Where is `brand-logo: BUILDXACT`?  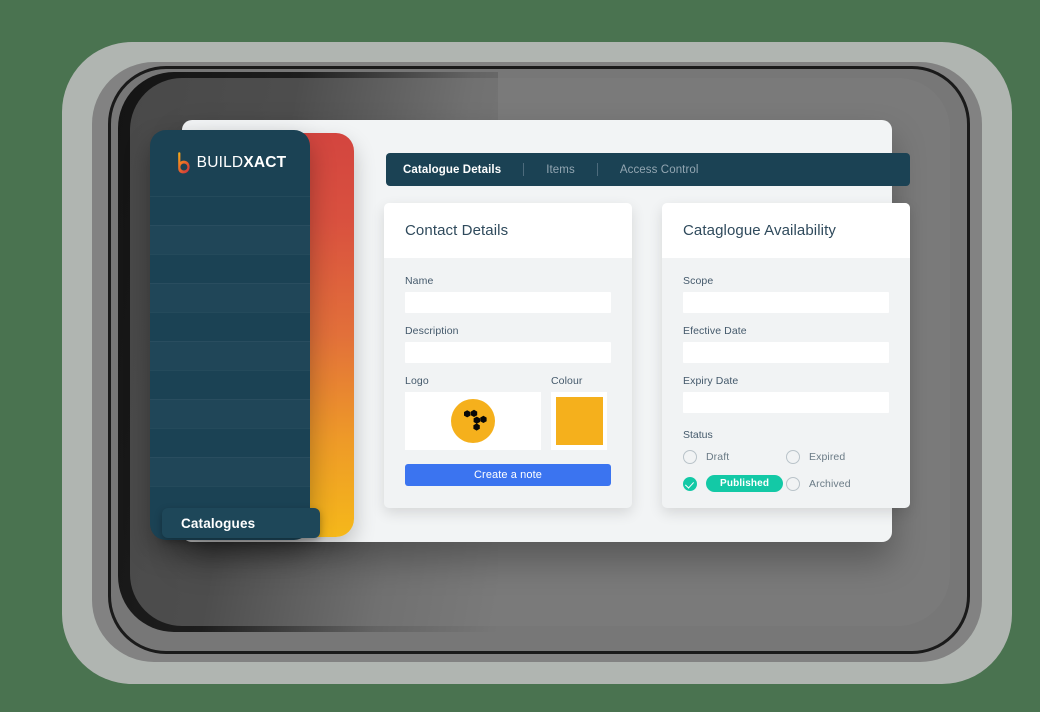
brand-logo: BUILDXACT is located at coordinates (230, 163).